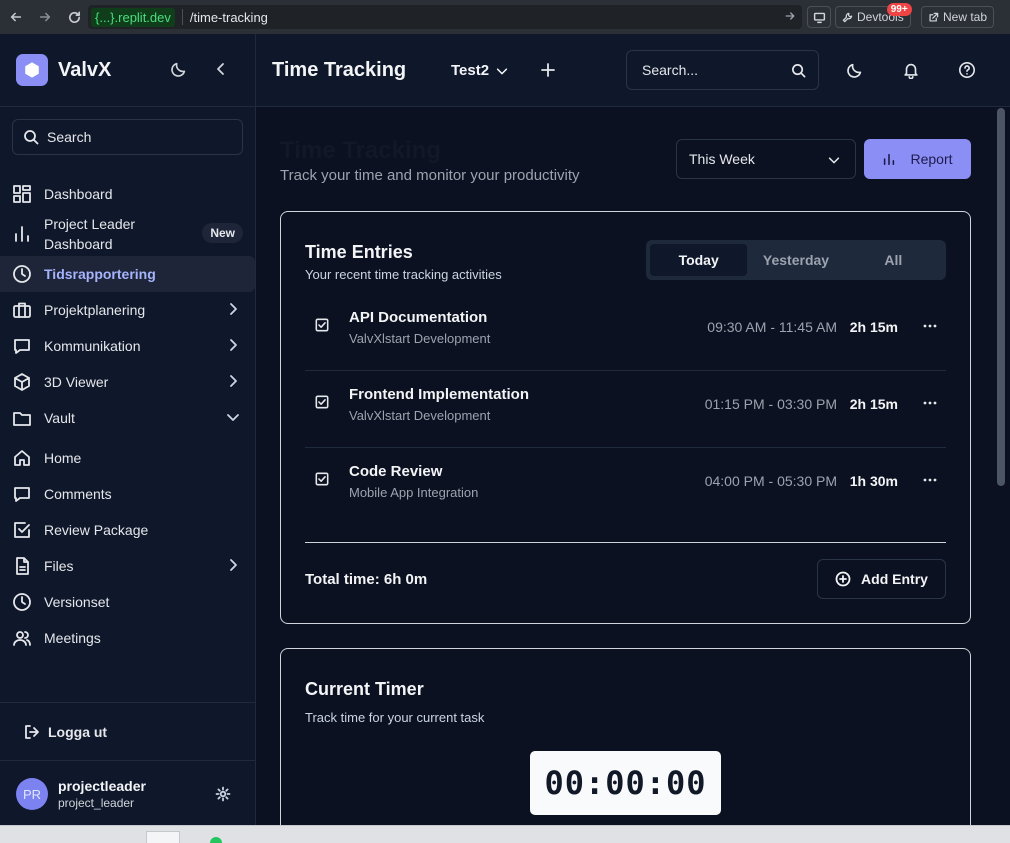 The width and height of the screenshot is (1010, 843). I want to click on card-subtitle: Your recent time tracking activities, so click(403, 274).